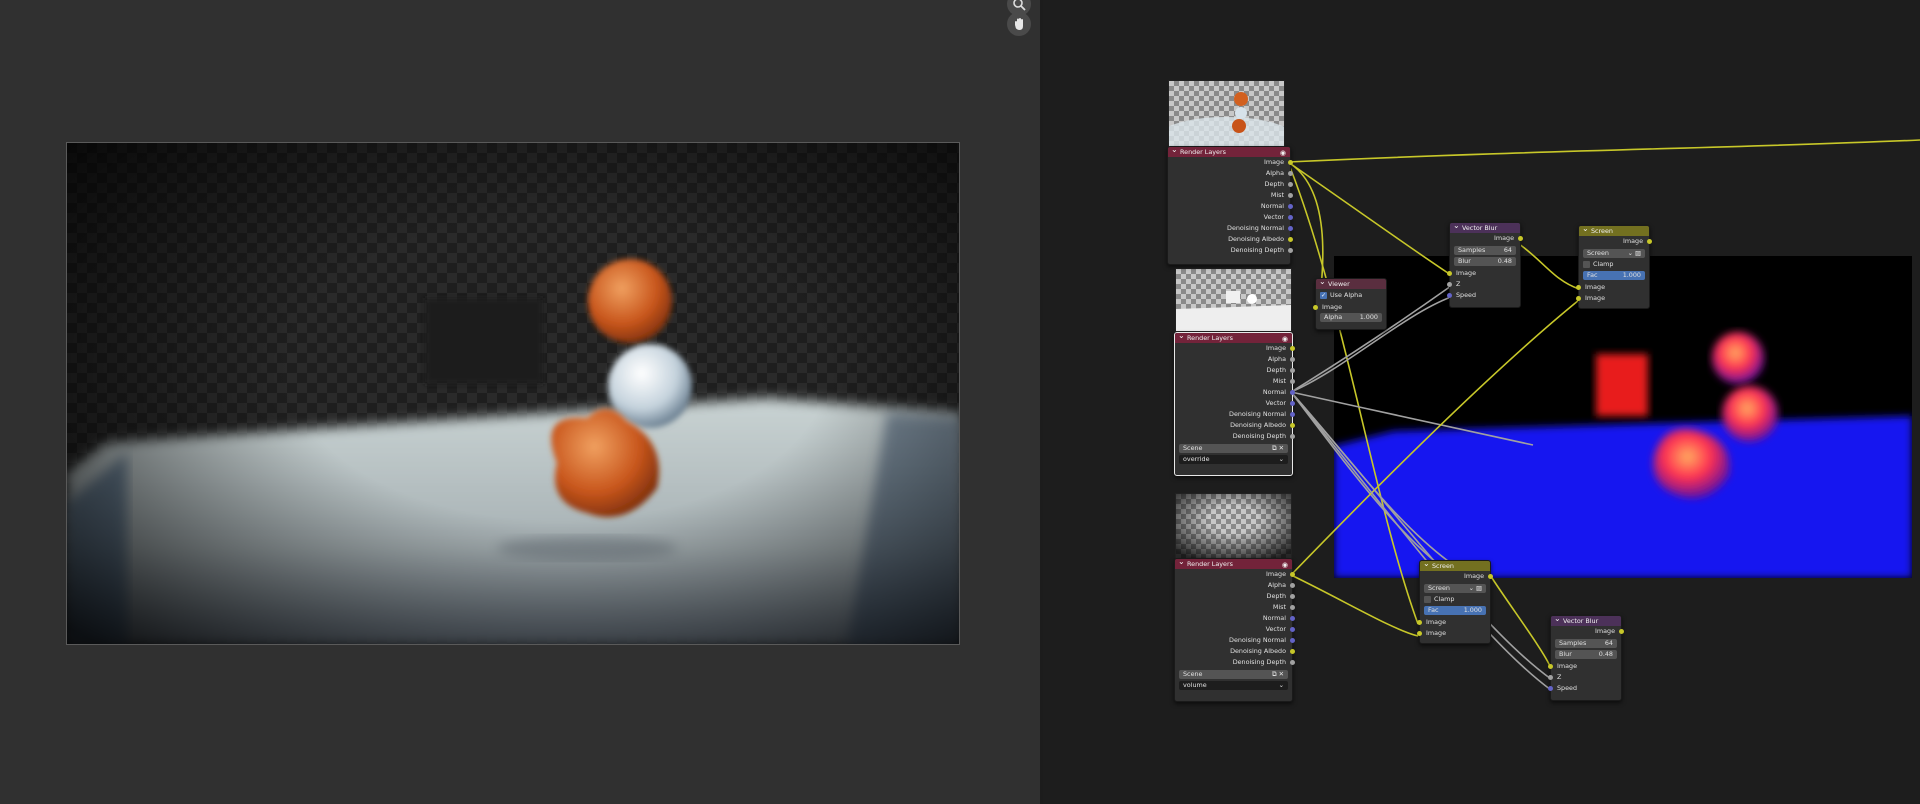  Describe the element at coordinates (1351, 283) in the screenshot. I see `node-header: Viewer` at that location.